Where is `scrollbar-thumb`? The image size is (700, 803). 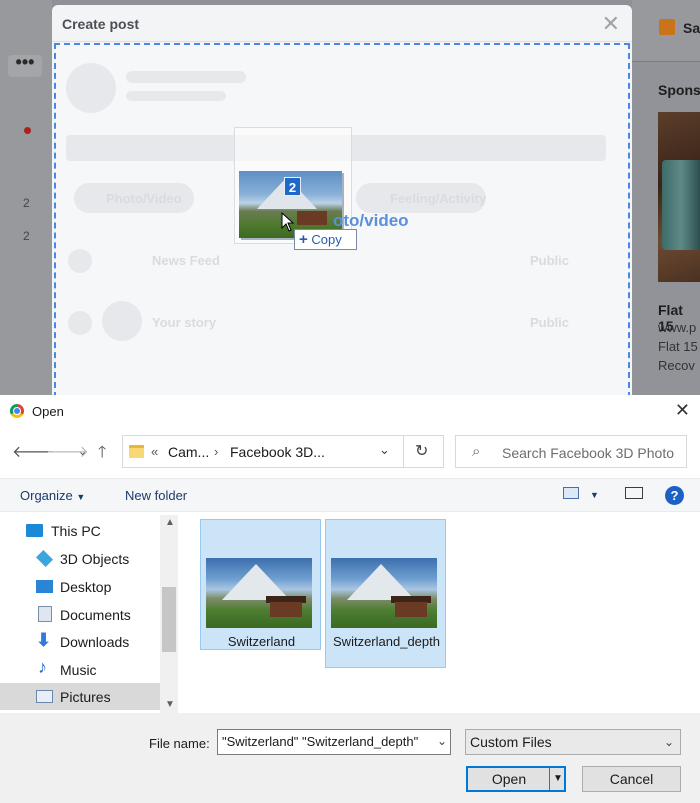 scrollbar-thumb is located at coordinates (169, 619).